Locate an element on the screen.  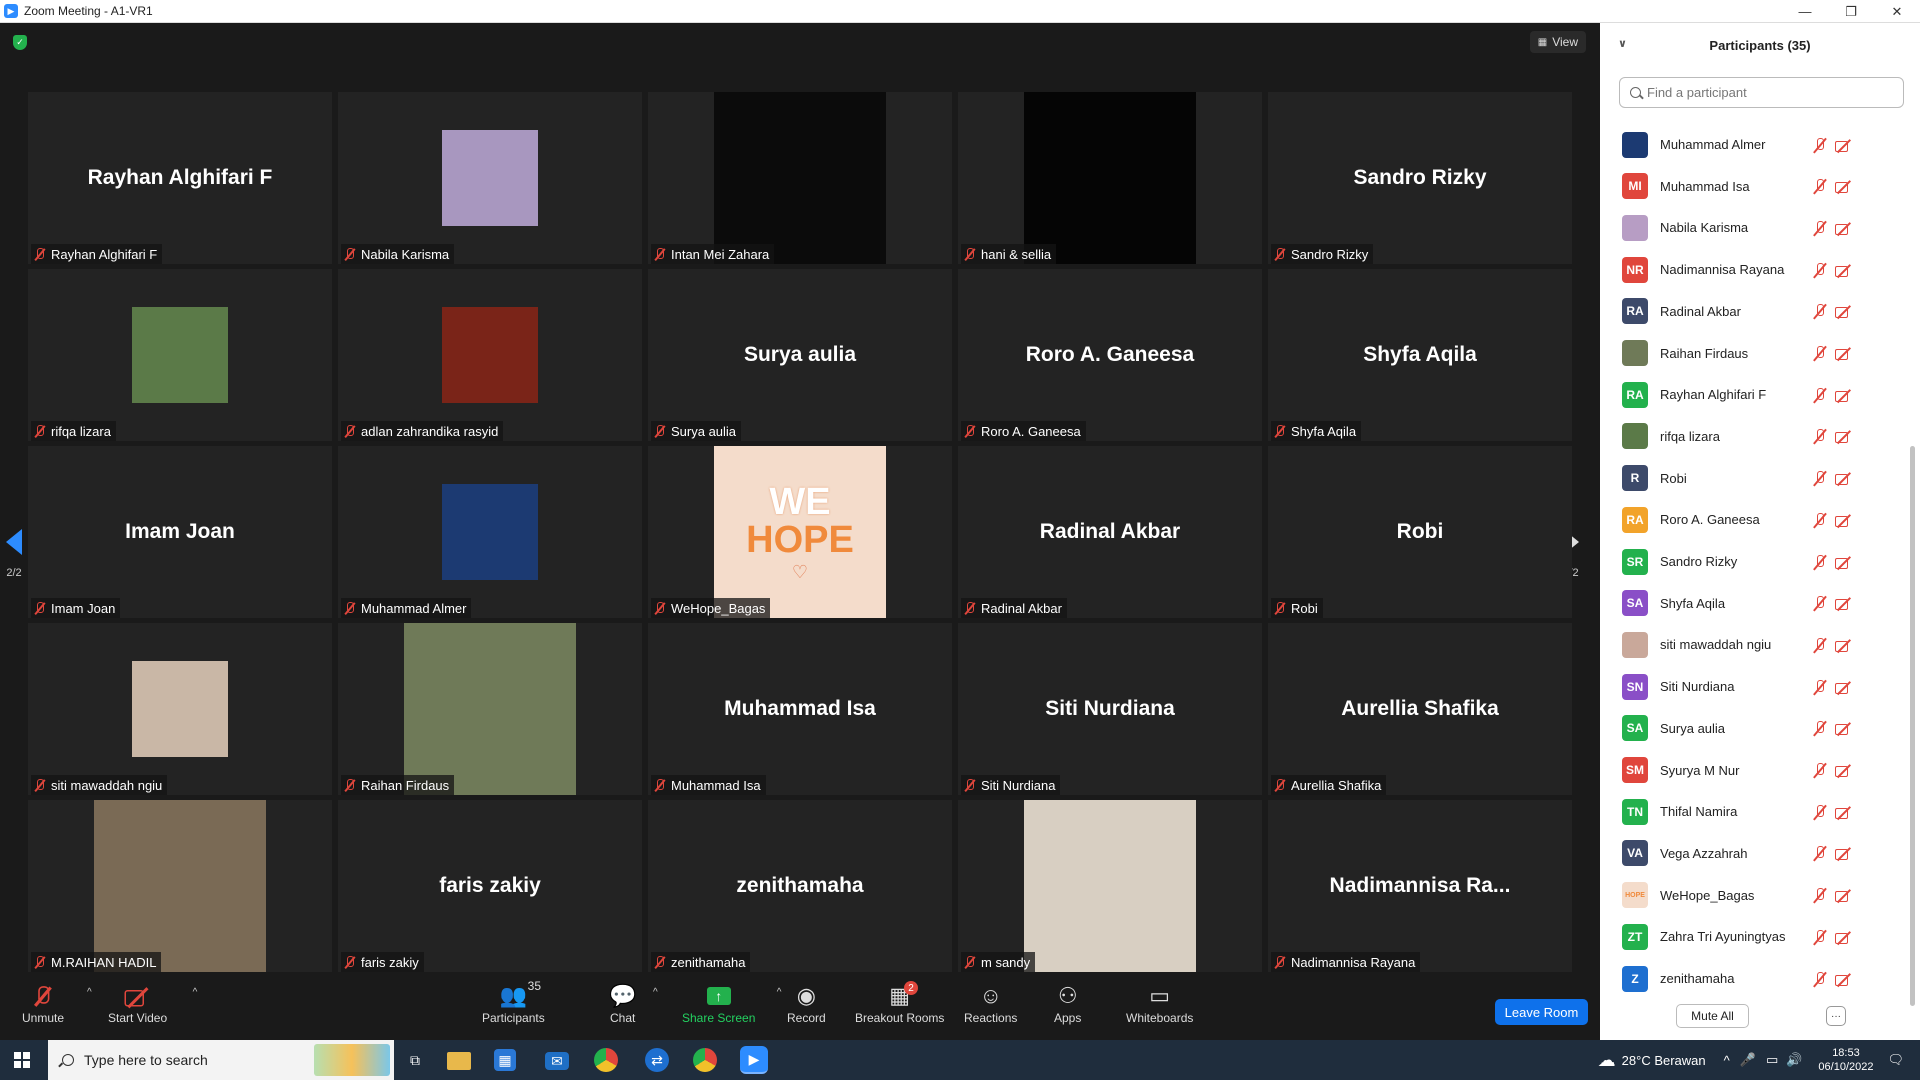
participant-row-shyfa-aqila: SA Shyfa Aqila is located at coordinates (1753, 603).